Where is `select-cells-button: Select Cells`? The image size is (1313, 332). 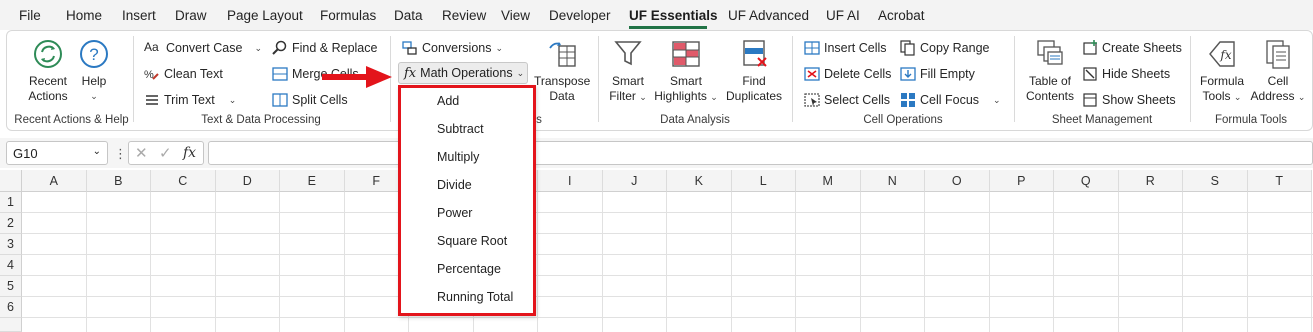 select-cells-button: Select Cells is located at coordinates (847, 100).